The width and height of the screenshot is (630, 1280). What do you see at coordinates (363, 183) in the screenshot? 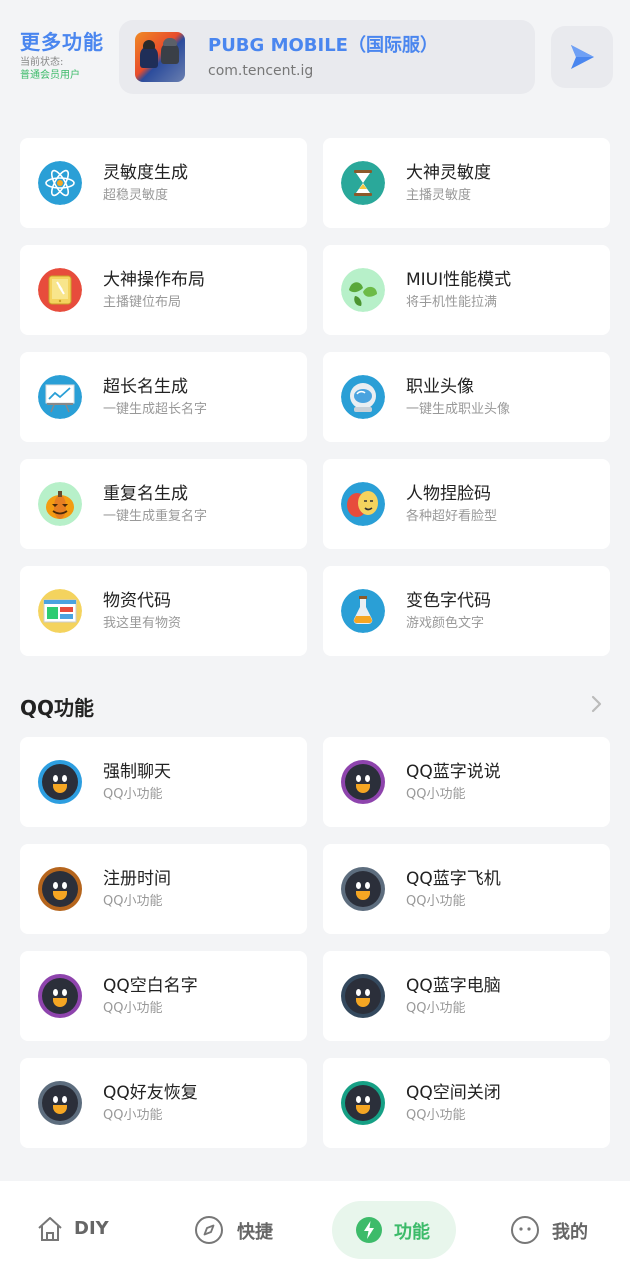
I see `hourglass-icon` at bounding box center [363, 183].